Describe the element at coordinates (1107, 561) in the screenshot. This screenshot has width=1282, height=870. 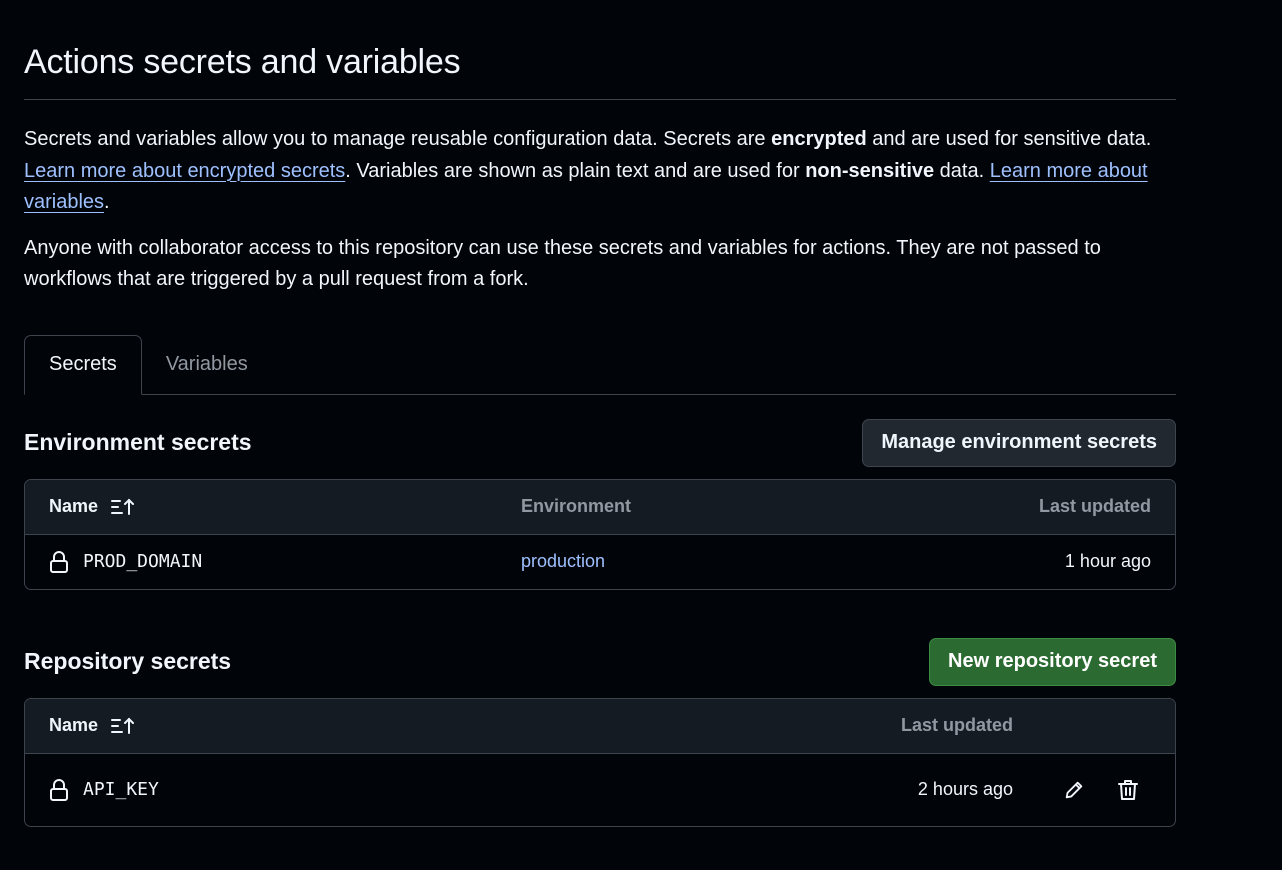
I see `last-updated-value: 1 hour ago` at that location.